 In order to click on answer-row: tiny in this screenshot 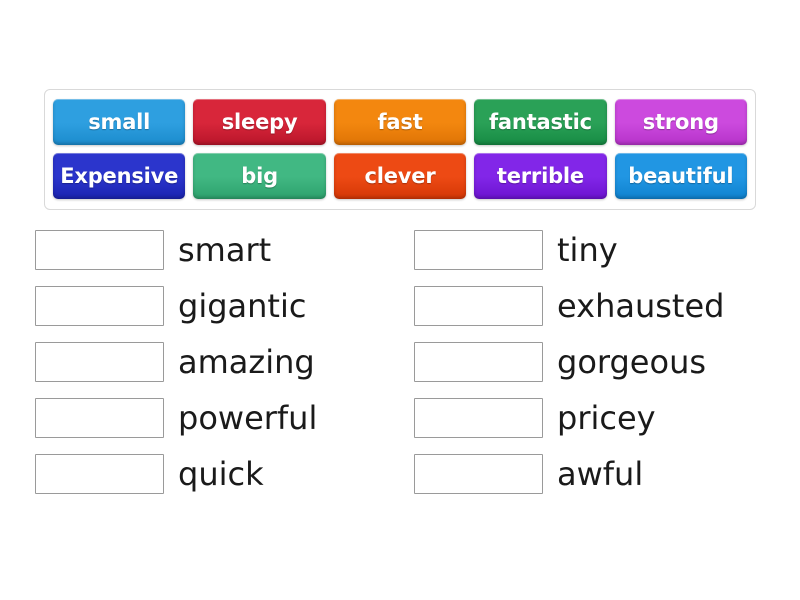, I will do `click(569, 250)`.